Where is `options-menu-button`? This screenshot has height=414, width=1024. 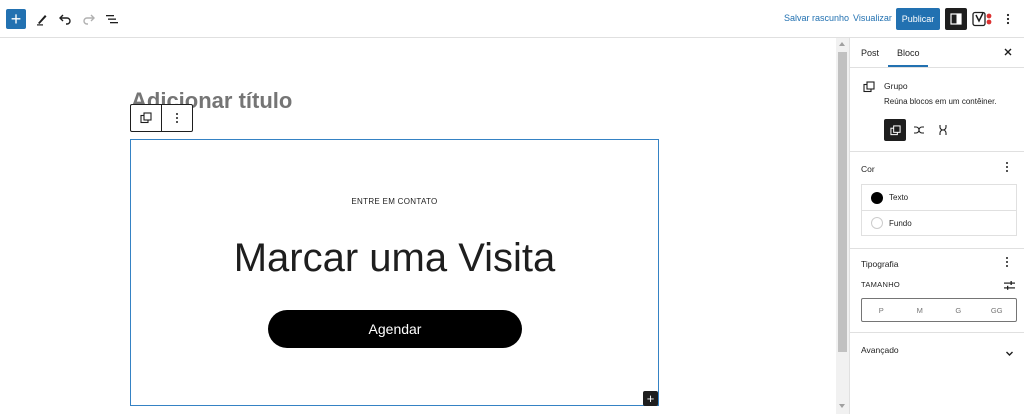 options-menu-button is located at coordinates (1008, 19).